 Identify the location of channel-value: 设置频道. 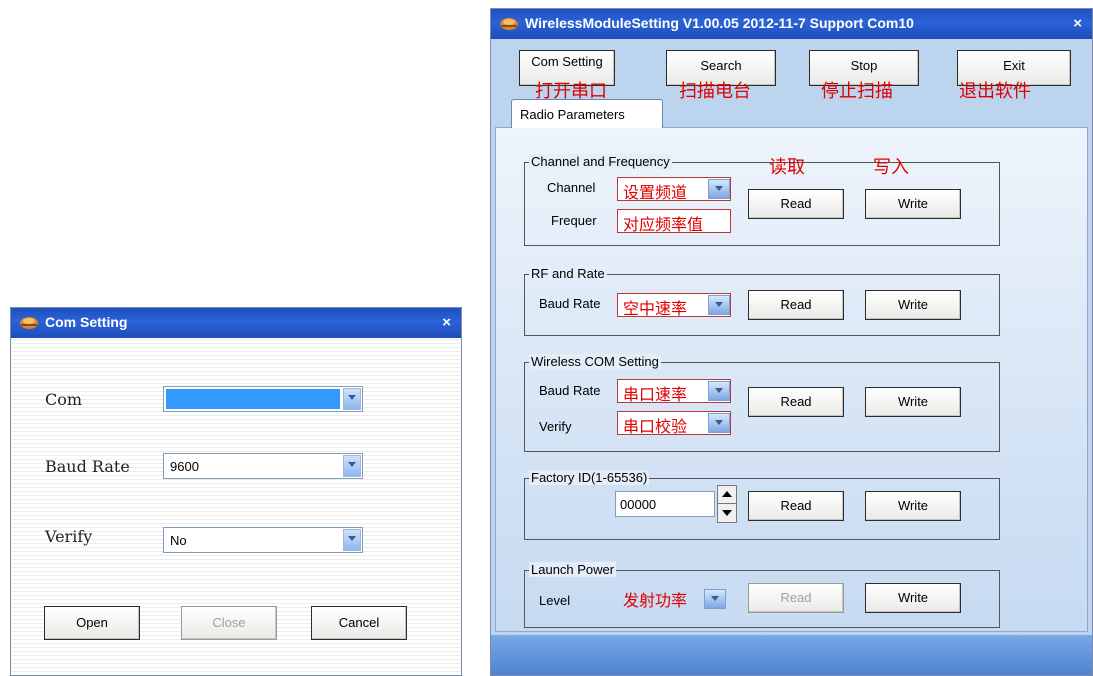
(655, 192).